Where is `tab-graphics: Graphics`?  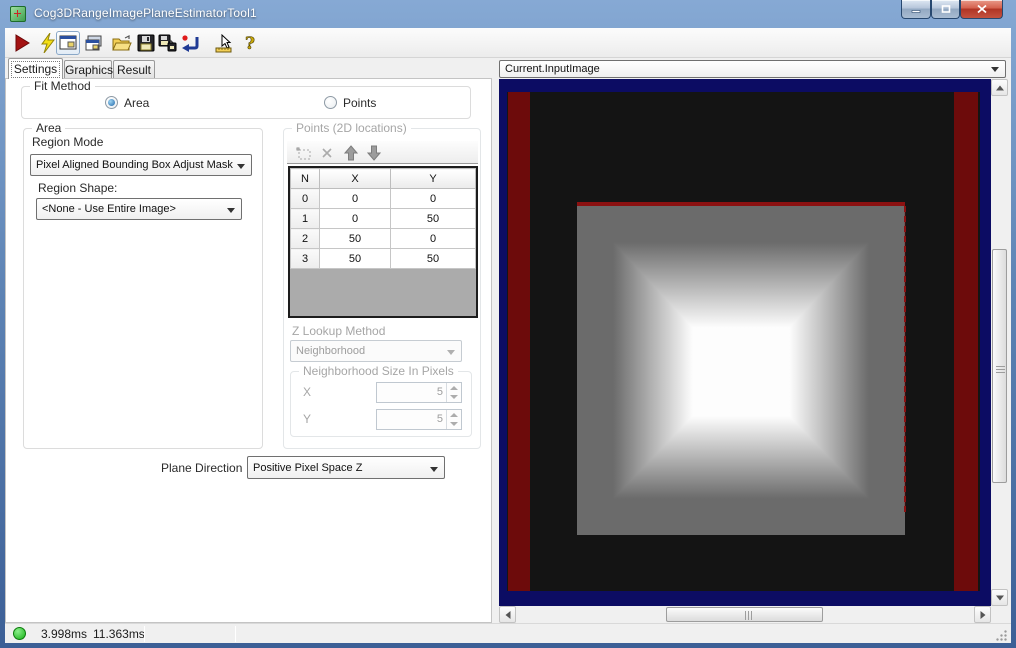 tab-graphics: Graphics is located at coordinates (89, 69).